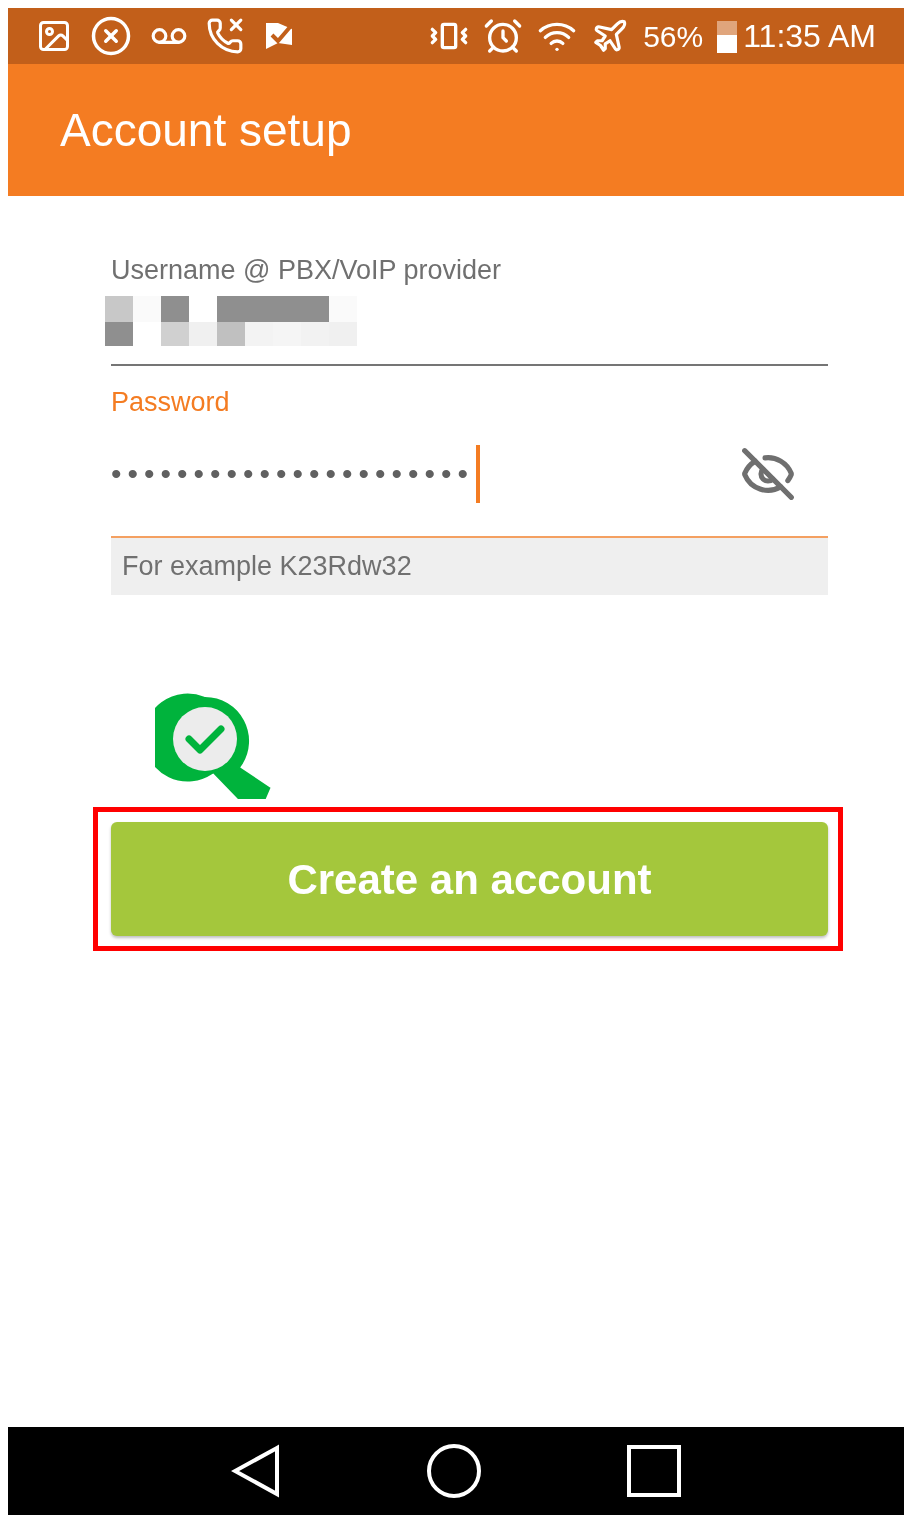  I want to click on back-icon, so click(255, 1471).